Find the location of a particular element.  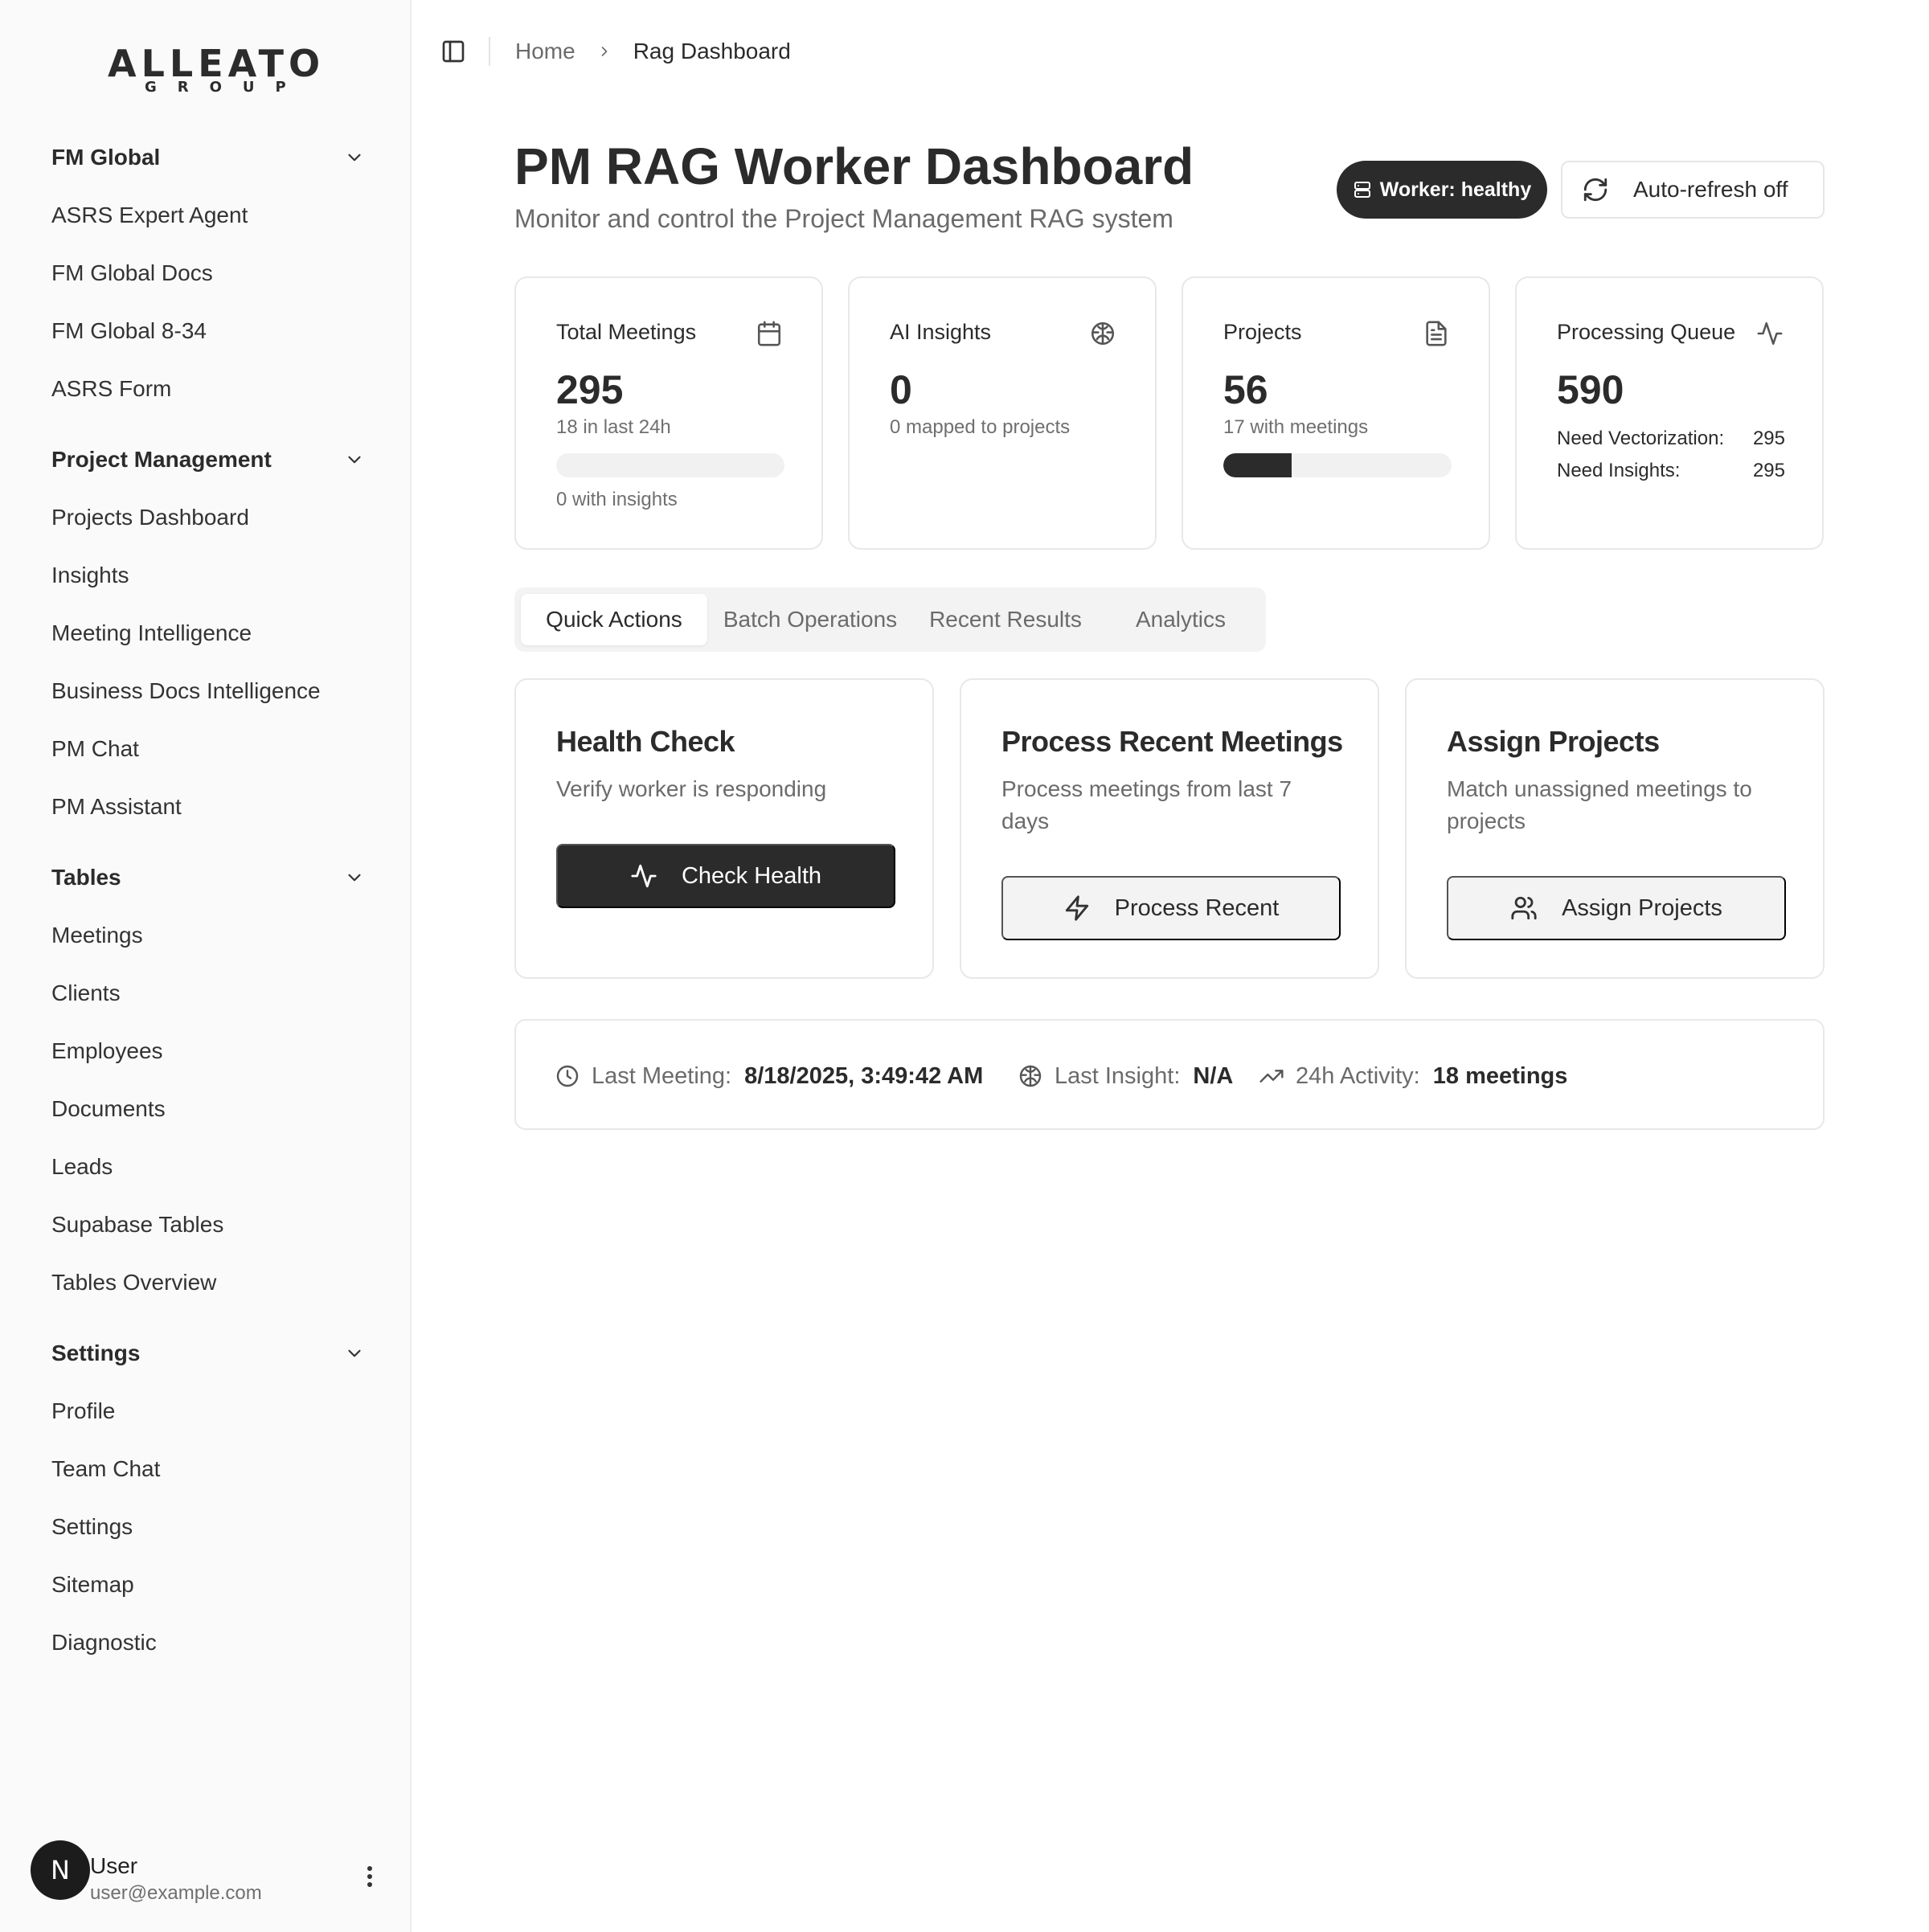

sidebar-item-business-docs-intelligence: Business Docs Intelligence is located at coordinates (208, 691).